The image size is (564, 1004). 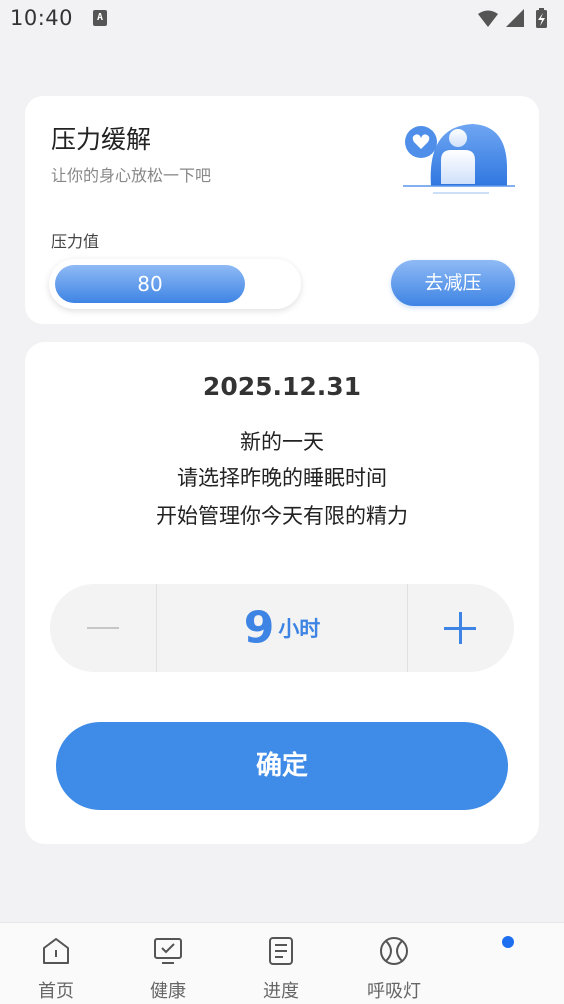 What do you see at coordinates (281, 991) in the screenshot?
I see `tab-progress-label: 进度` at bounding box center [281, 991].